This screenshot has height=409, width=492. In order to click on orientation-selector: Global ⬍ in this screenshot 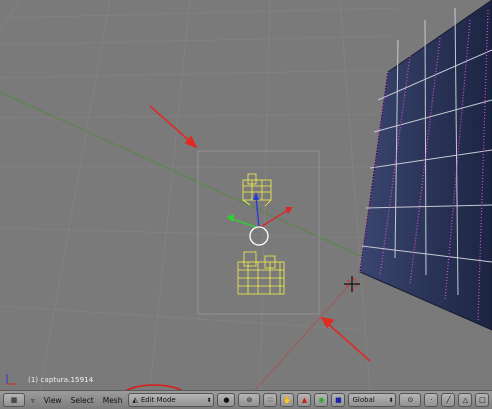, I will do `click(372, 400)`.